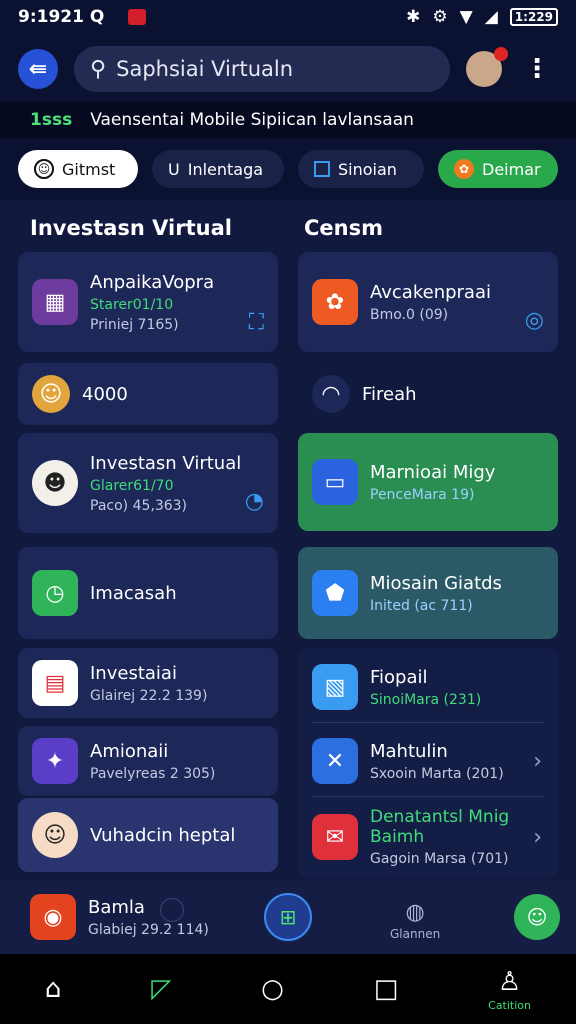 This screenshot has height=1024, width=576. I want to click on card-detail: Glairej 22.2 139), so click(149, 695).